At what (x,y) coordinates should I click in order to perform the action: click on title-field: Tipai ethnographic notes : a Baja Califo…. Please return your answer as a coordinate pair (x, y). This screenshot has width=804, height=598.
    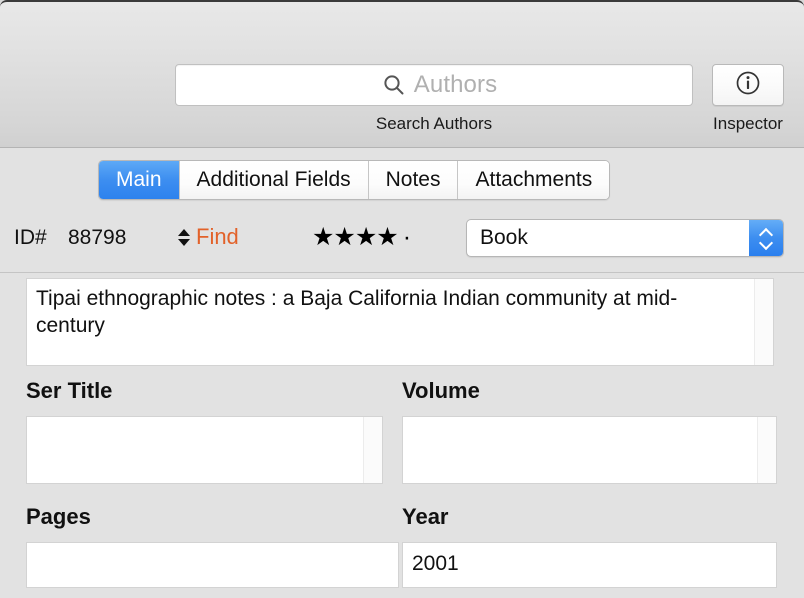
    Looking at the image, I should click on (400, 322).